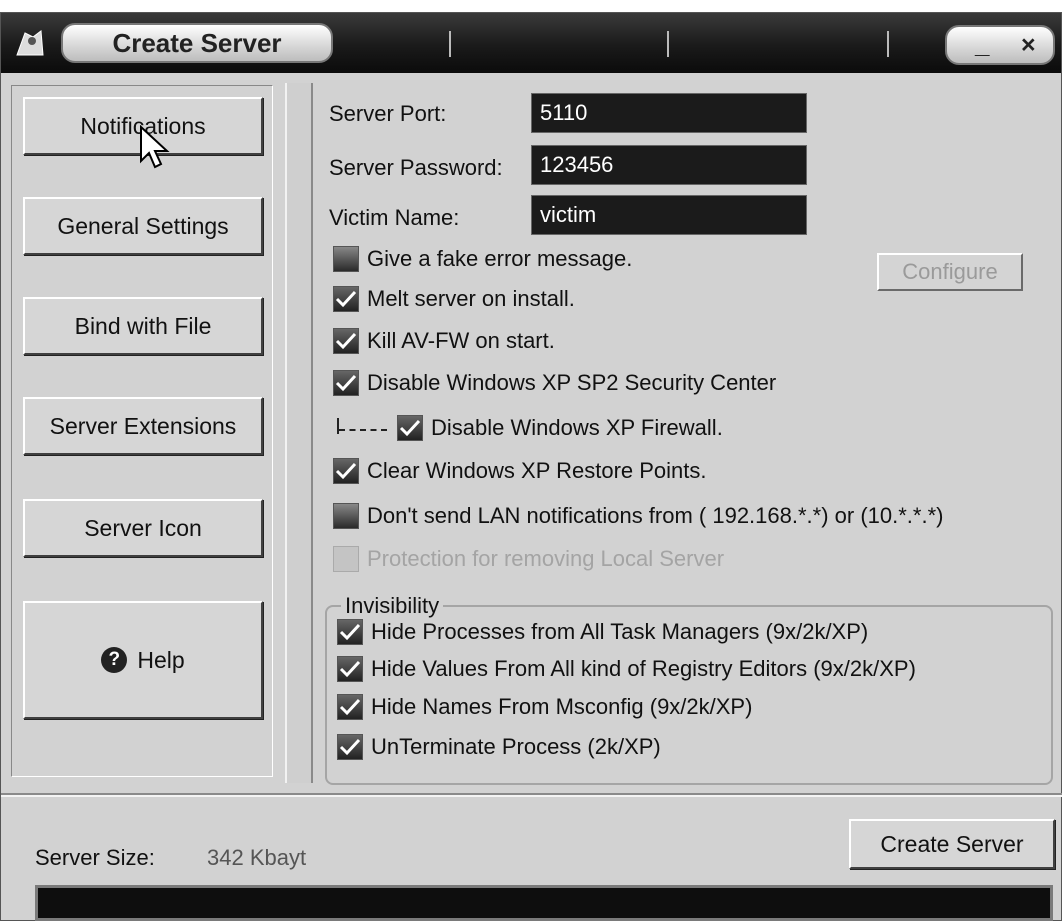 The image size is (1062, 921). I want to click on protection-option: Protection for removing Local Server, so click(528, 559).